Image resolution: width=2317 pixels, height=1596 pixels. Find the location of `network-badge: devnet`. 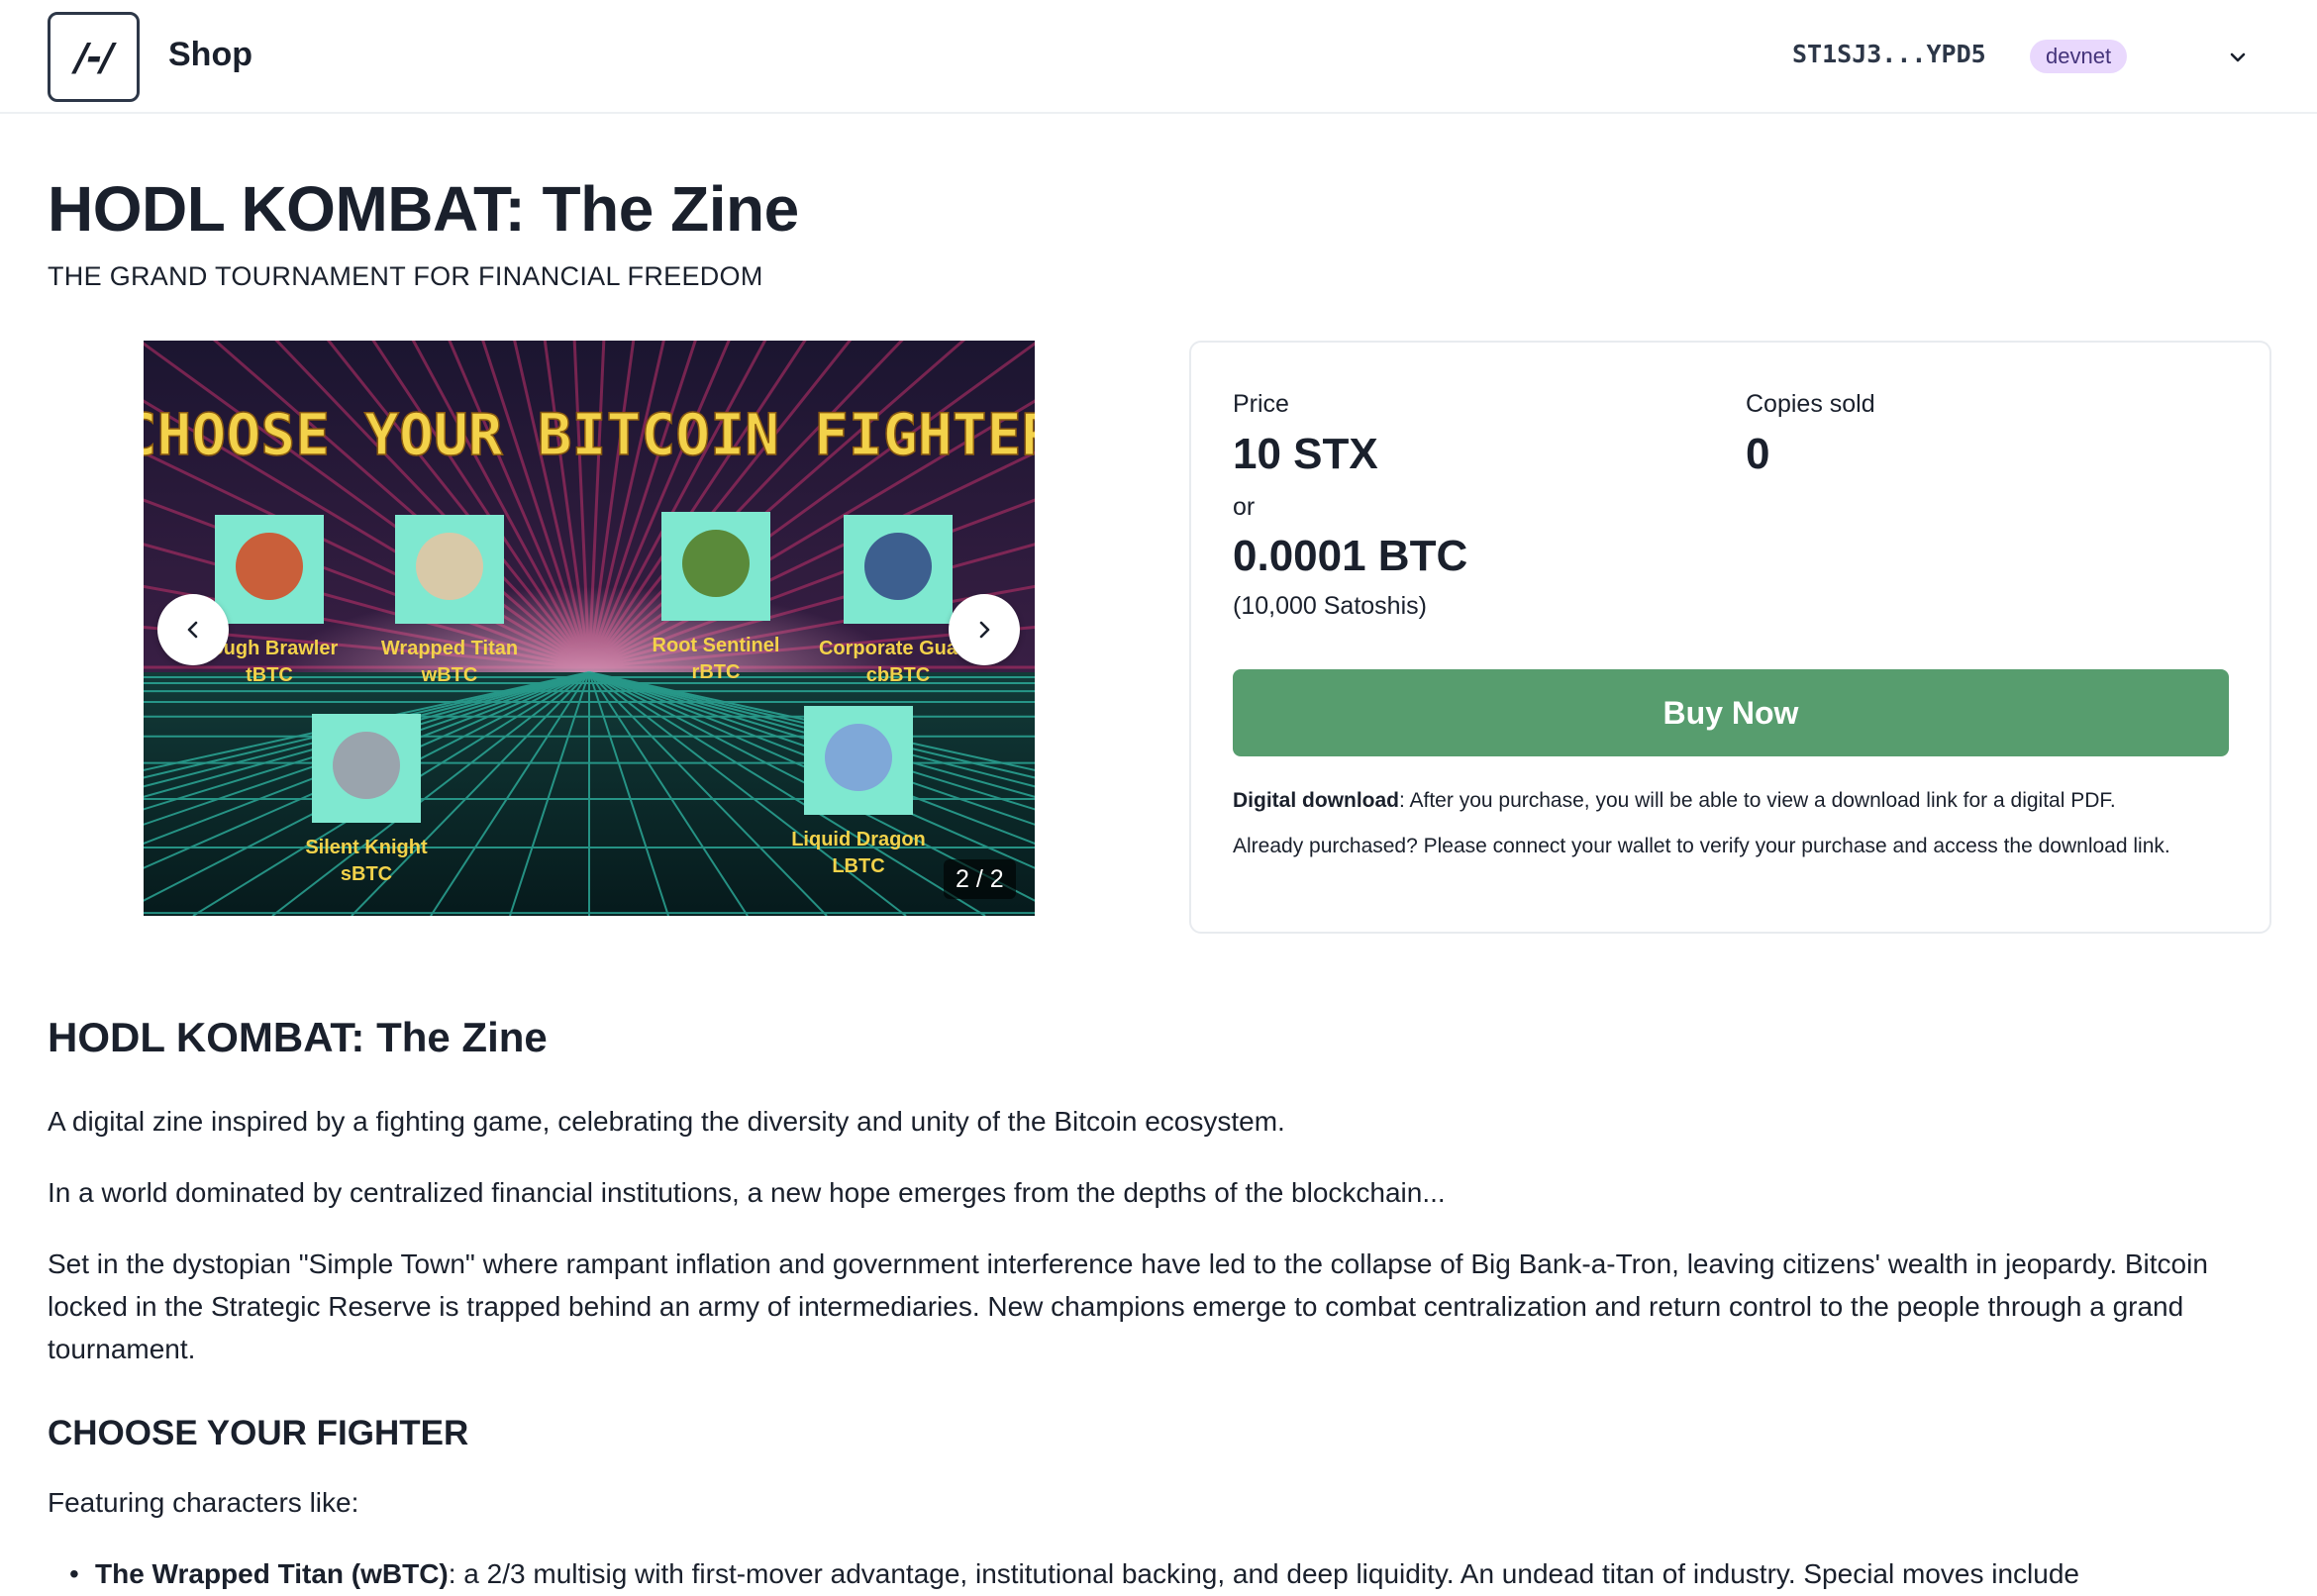

network-badge: devnet is located at coordinates (2079, 56).